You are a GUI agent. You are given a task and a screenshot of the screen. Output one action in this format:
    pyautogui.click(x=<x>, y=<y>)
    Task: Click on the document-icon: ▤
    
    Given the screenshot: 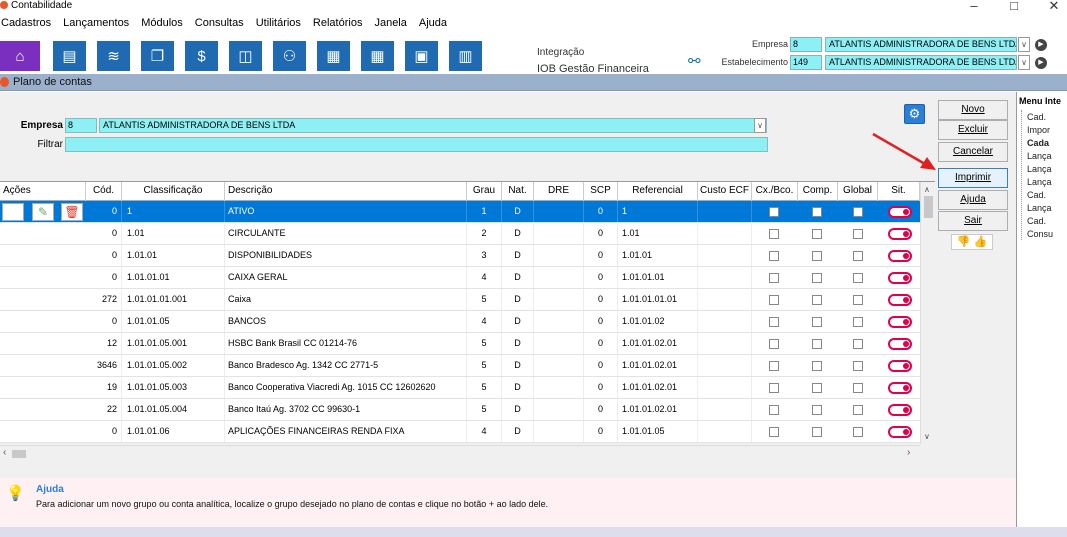 What is the action you would take?
    pyautogui.click(x=69, y=56)
    